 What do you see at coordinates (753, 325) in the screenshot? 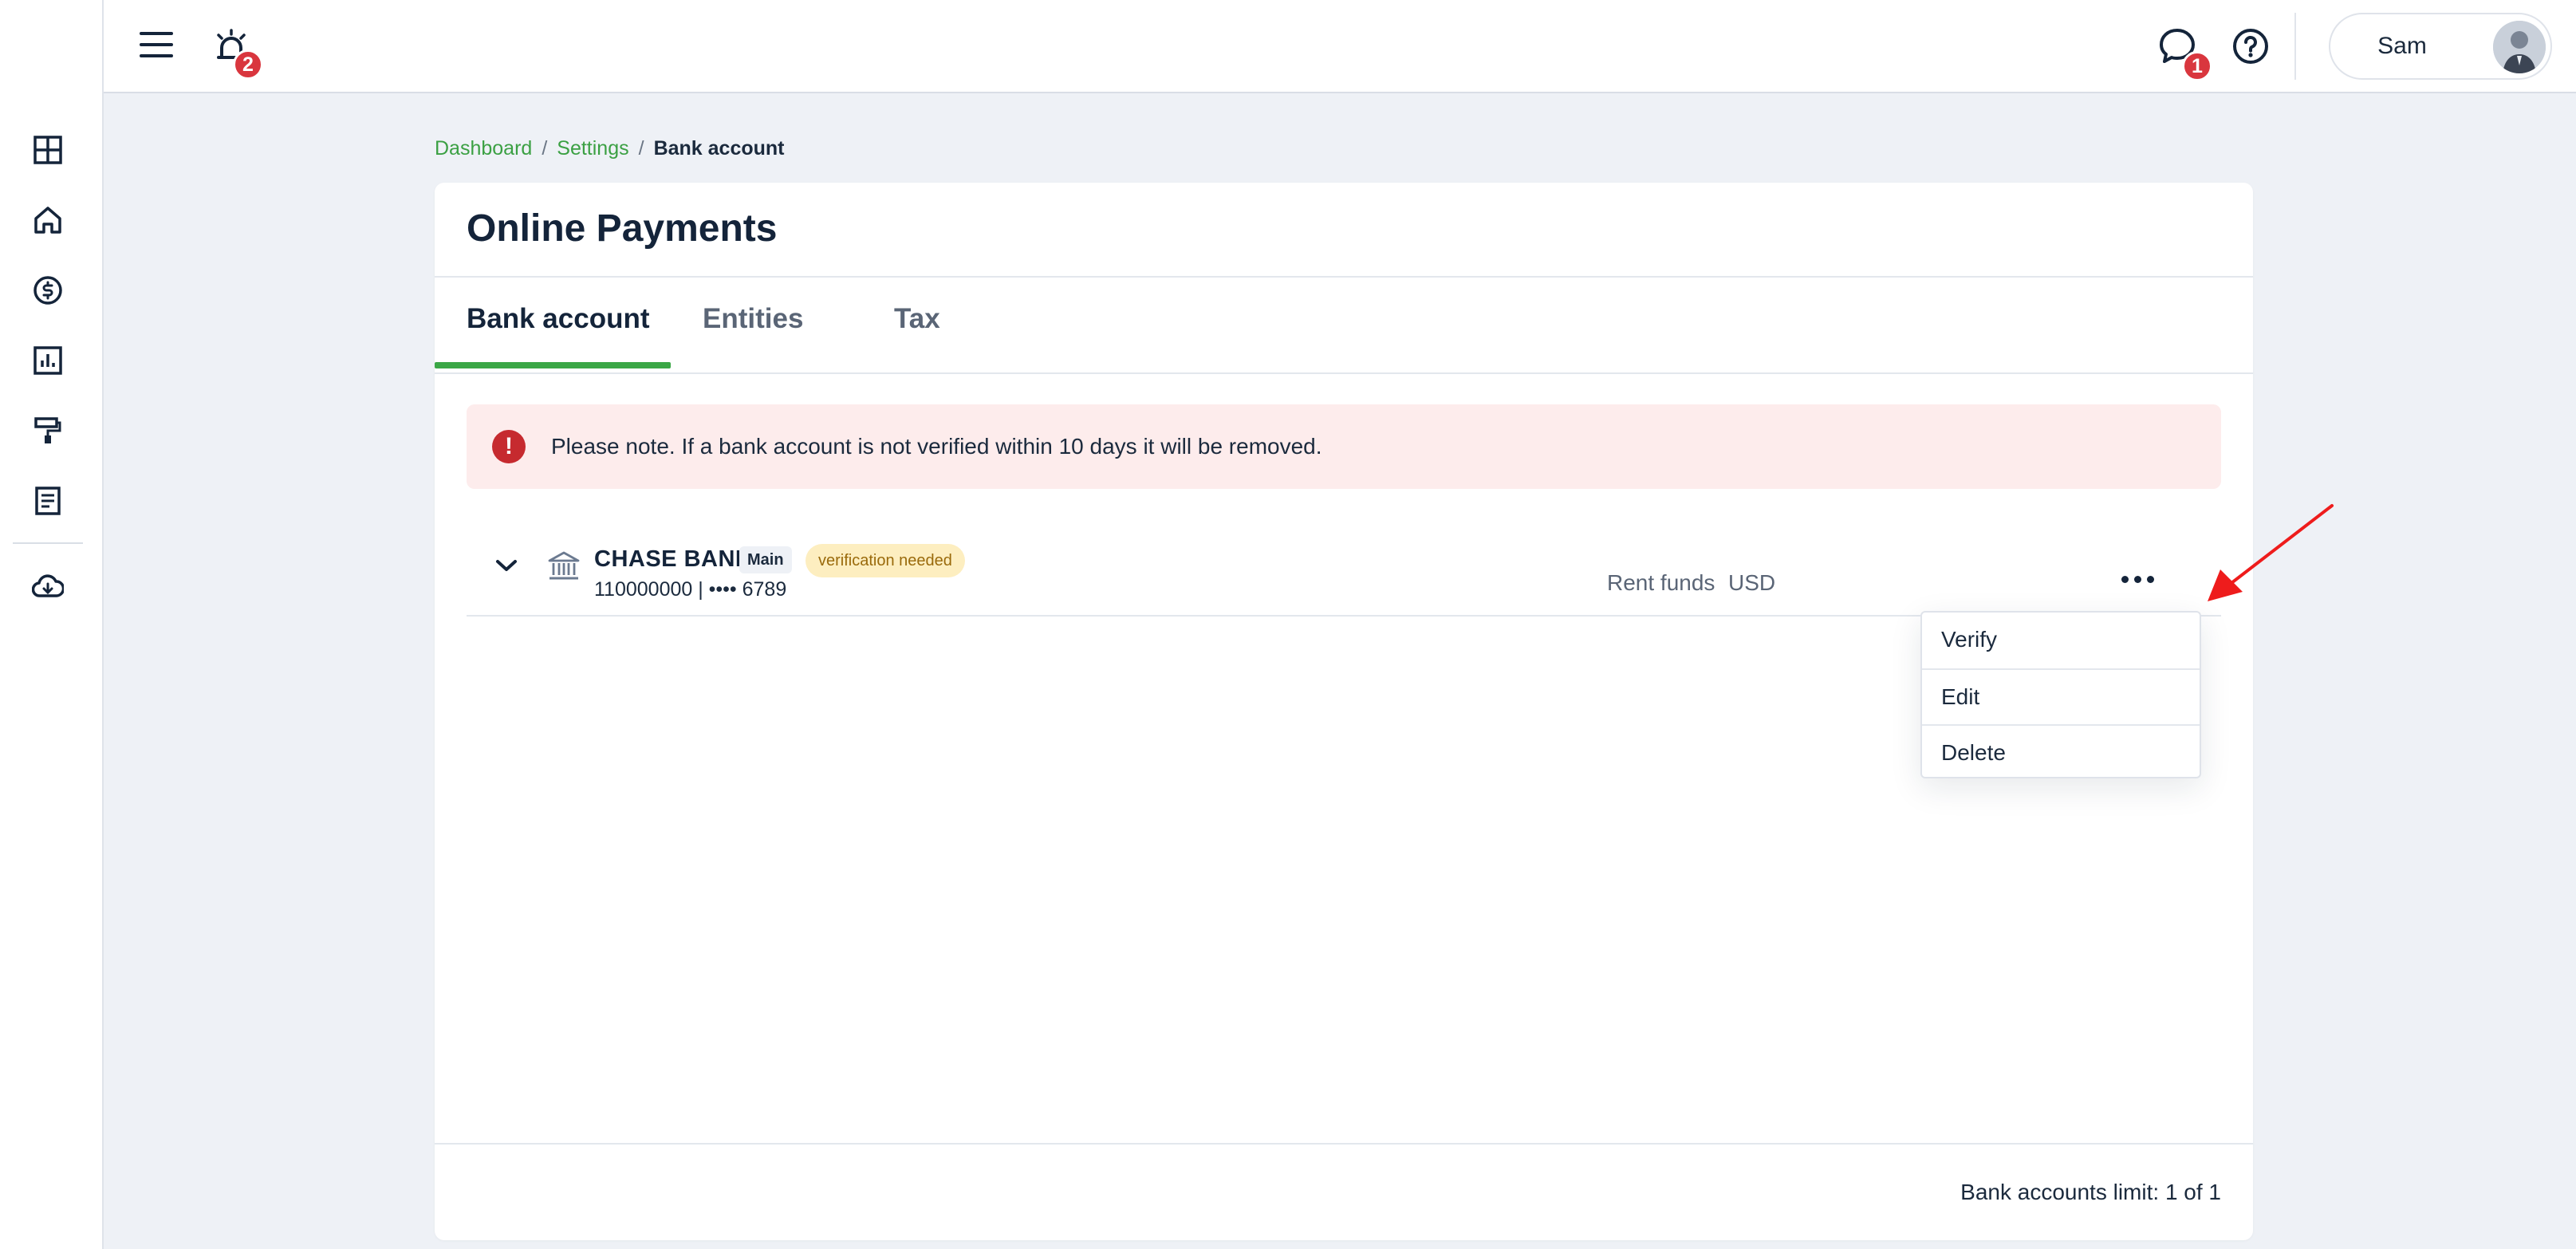
I see `tab-entities: Entities` at bounding box center [753, 325].